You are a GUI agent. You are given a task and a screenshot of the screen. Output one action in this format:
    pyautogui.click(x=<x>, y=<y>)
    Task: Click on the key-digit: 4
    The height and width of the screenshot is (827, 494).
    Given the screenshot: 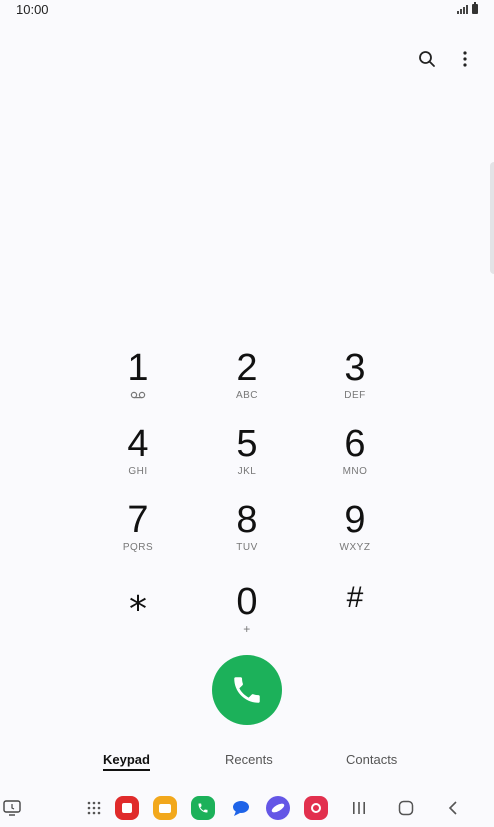 What is the action you would take?
    pyautogui.click(x=138, y=444)
    